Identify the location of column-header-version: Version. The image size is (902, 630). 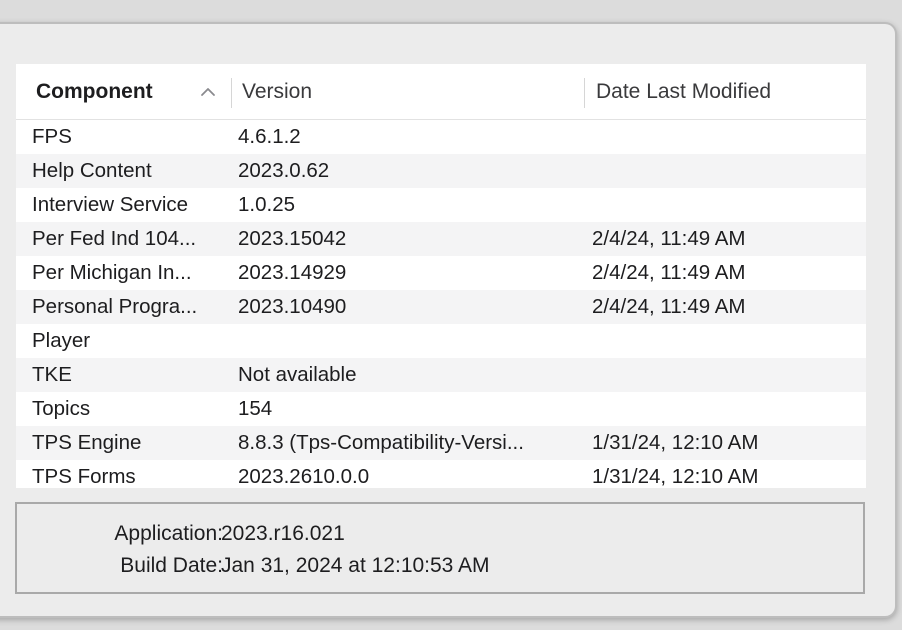
(412, 91).